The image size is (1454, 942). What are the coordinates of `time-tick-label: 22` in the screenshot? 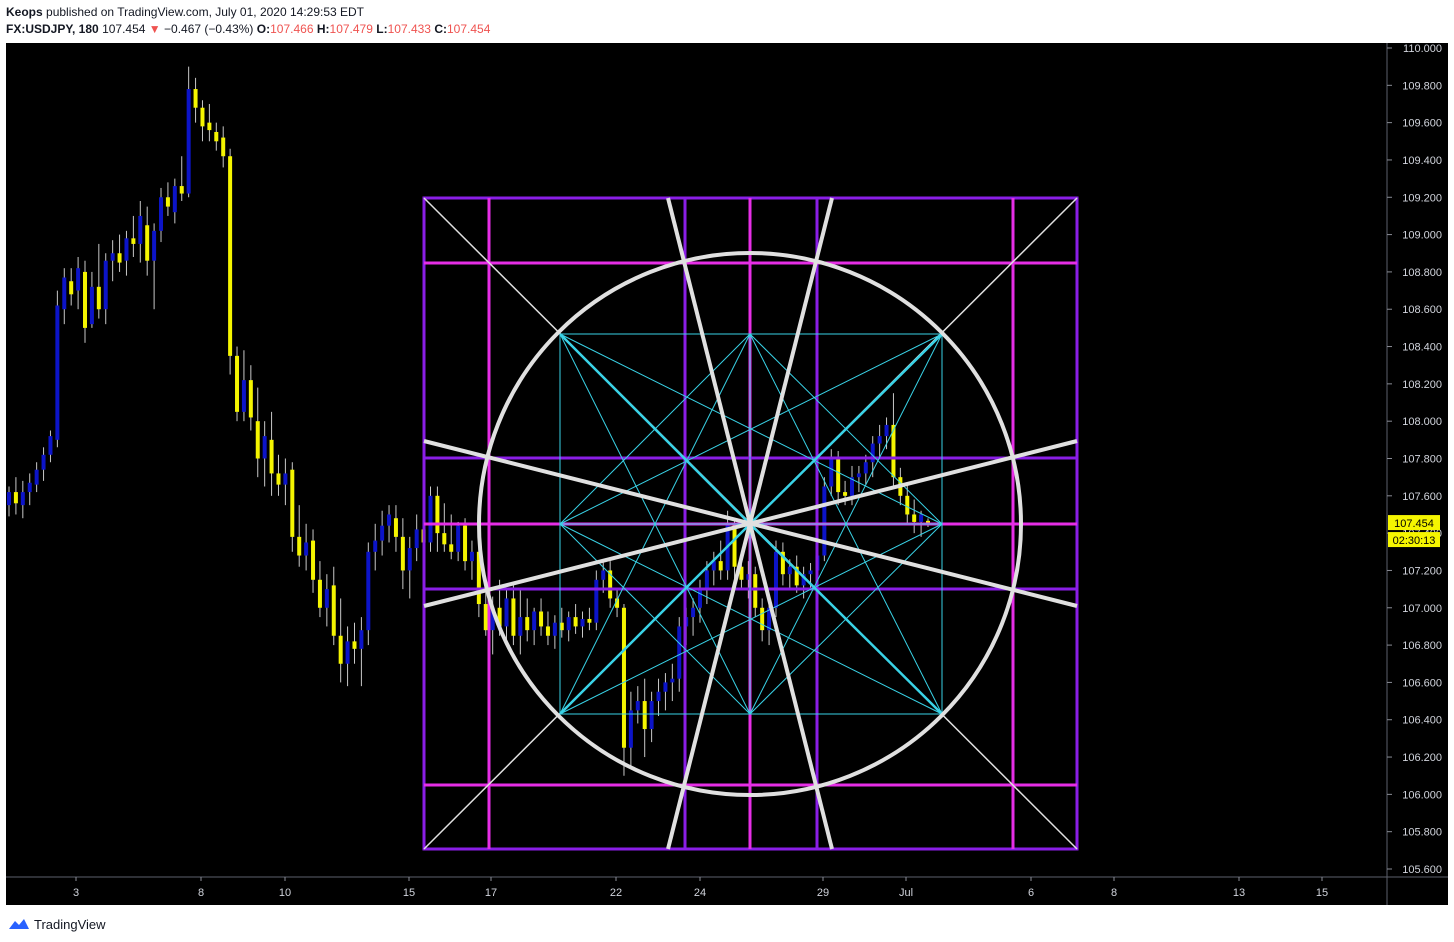 It's located at (616, 893).